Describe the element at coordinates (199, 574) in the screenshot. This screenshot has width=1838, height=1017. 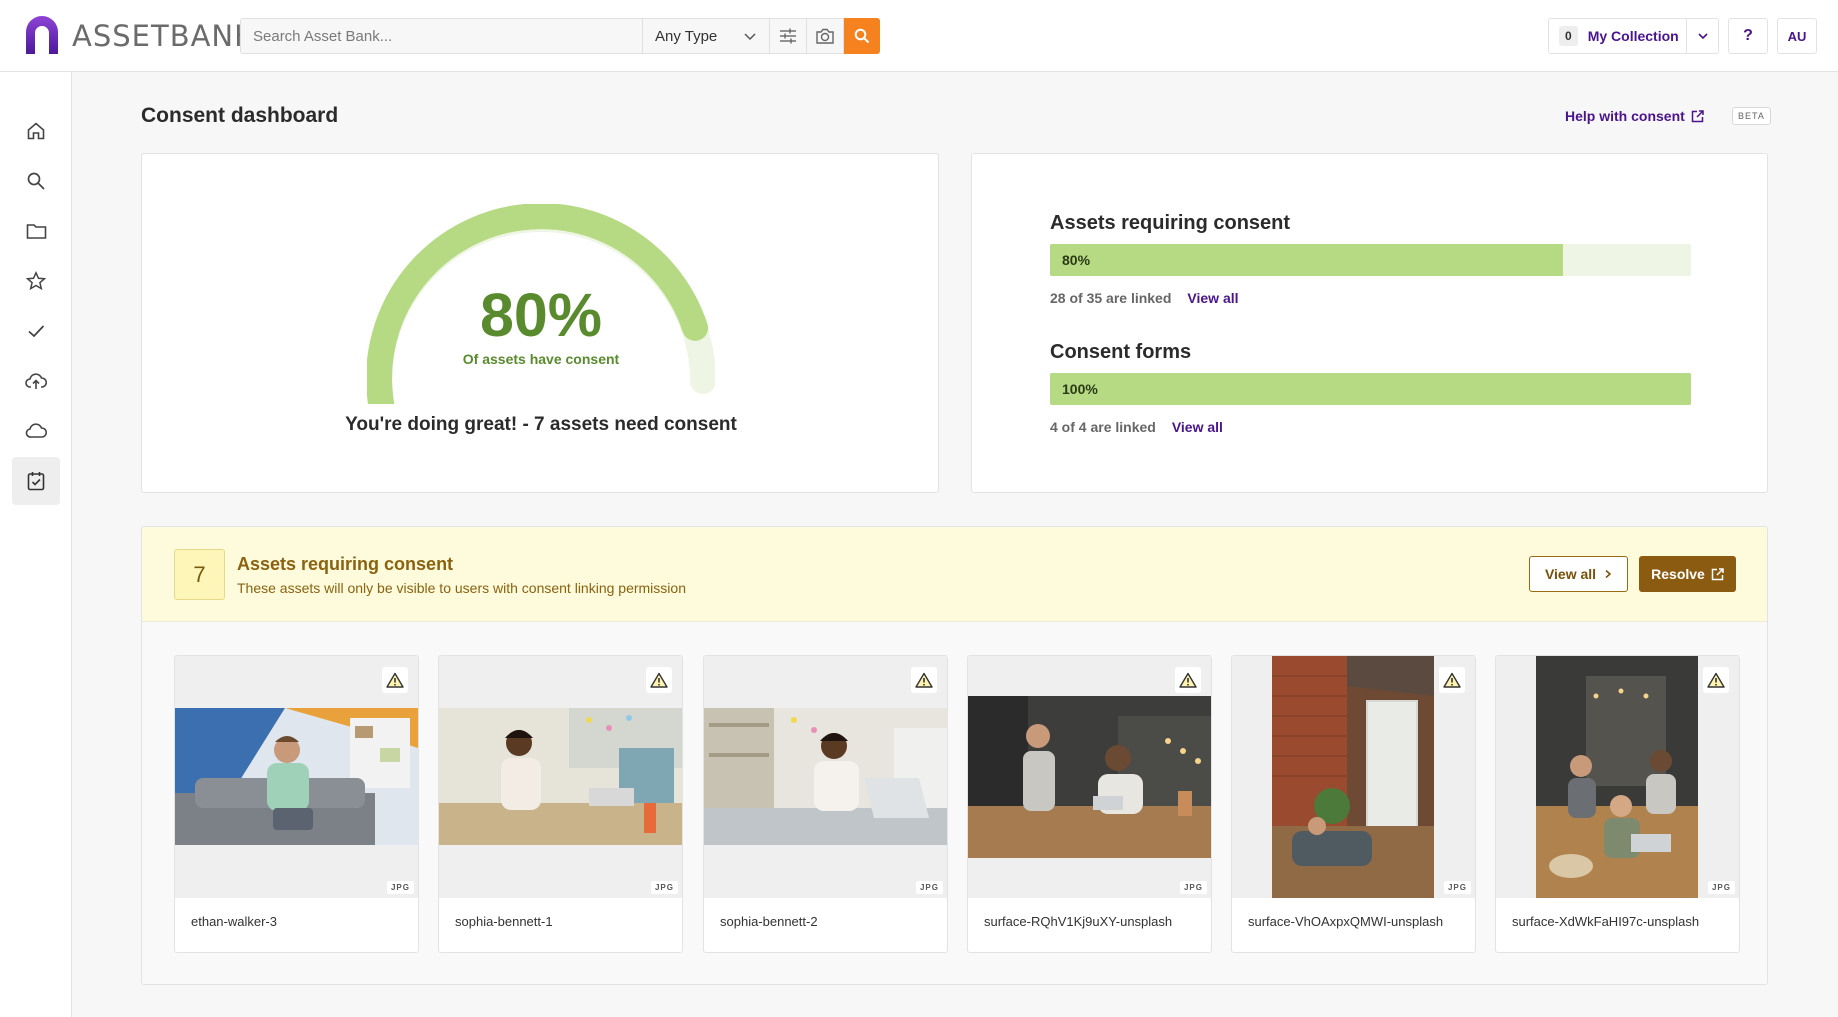
I see `assets-needing-consent-count: 7` at that location.